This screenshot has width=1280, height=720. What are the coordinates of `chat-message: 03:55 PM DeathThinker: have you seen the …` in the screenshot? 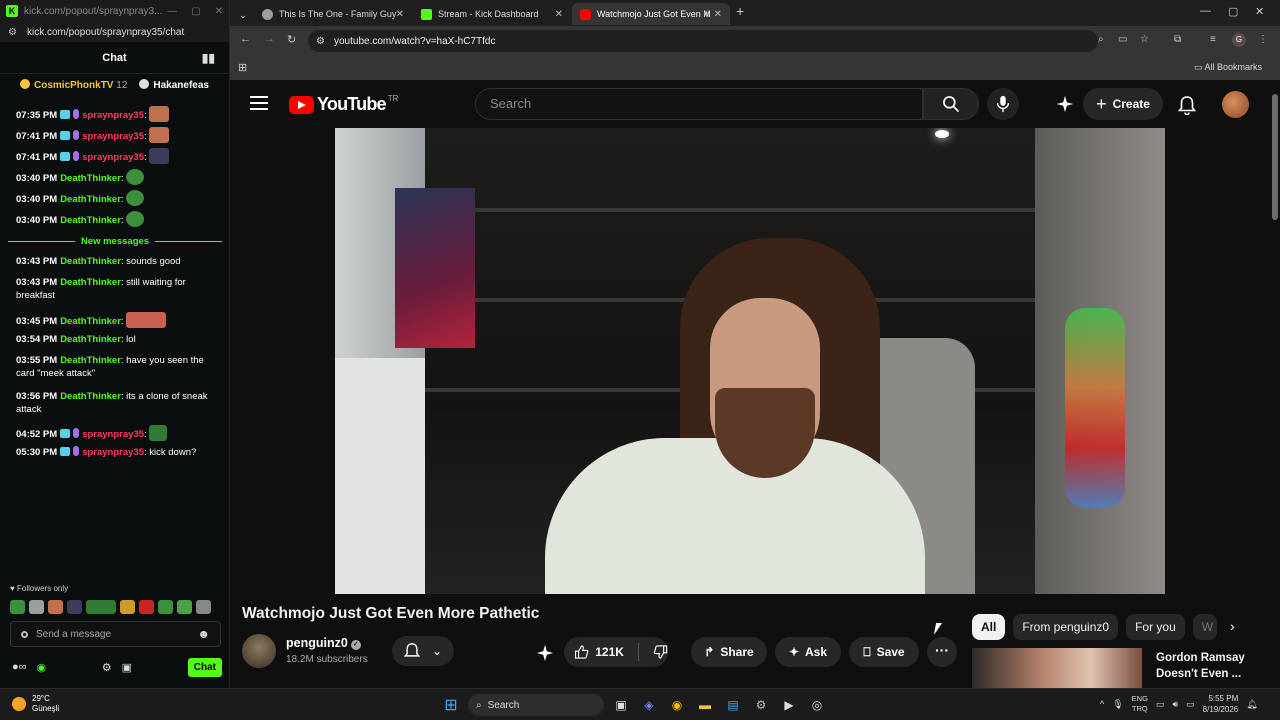 It's located at (116, 367).